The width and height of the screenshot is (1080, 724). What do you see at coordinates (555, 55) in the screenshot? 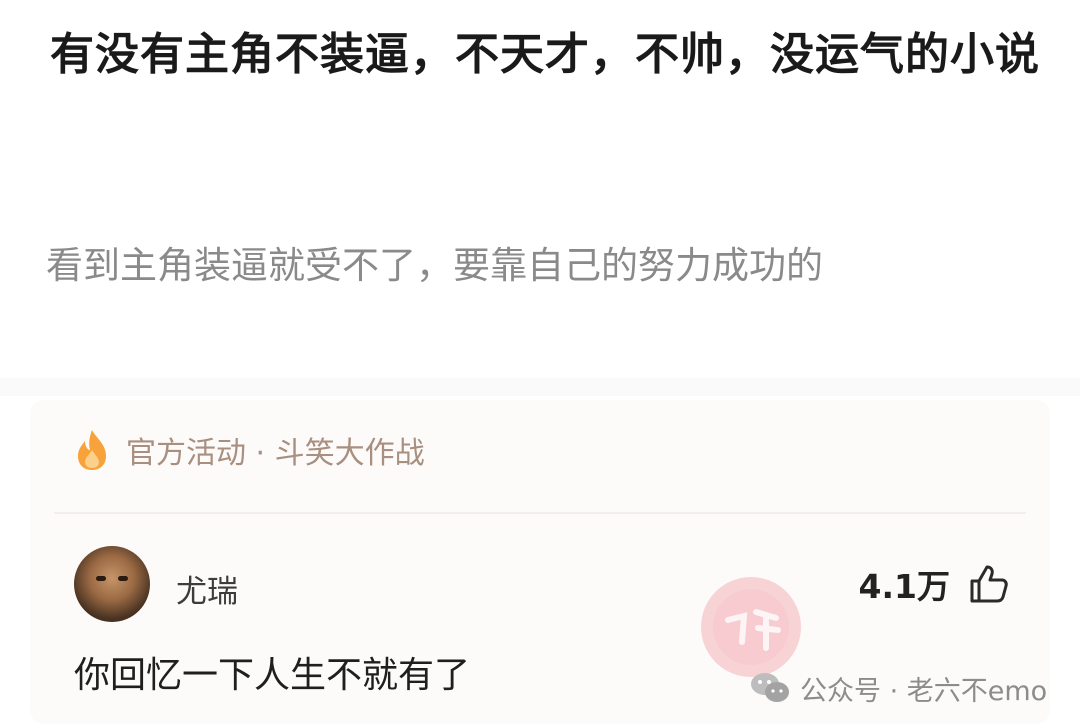
I see `question-title: 有没有主角不装逼，不天才，不帅，没运气的小说` at bounding box center [555, 55].